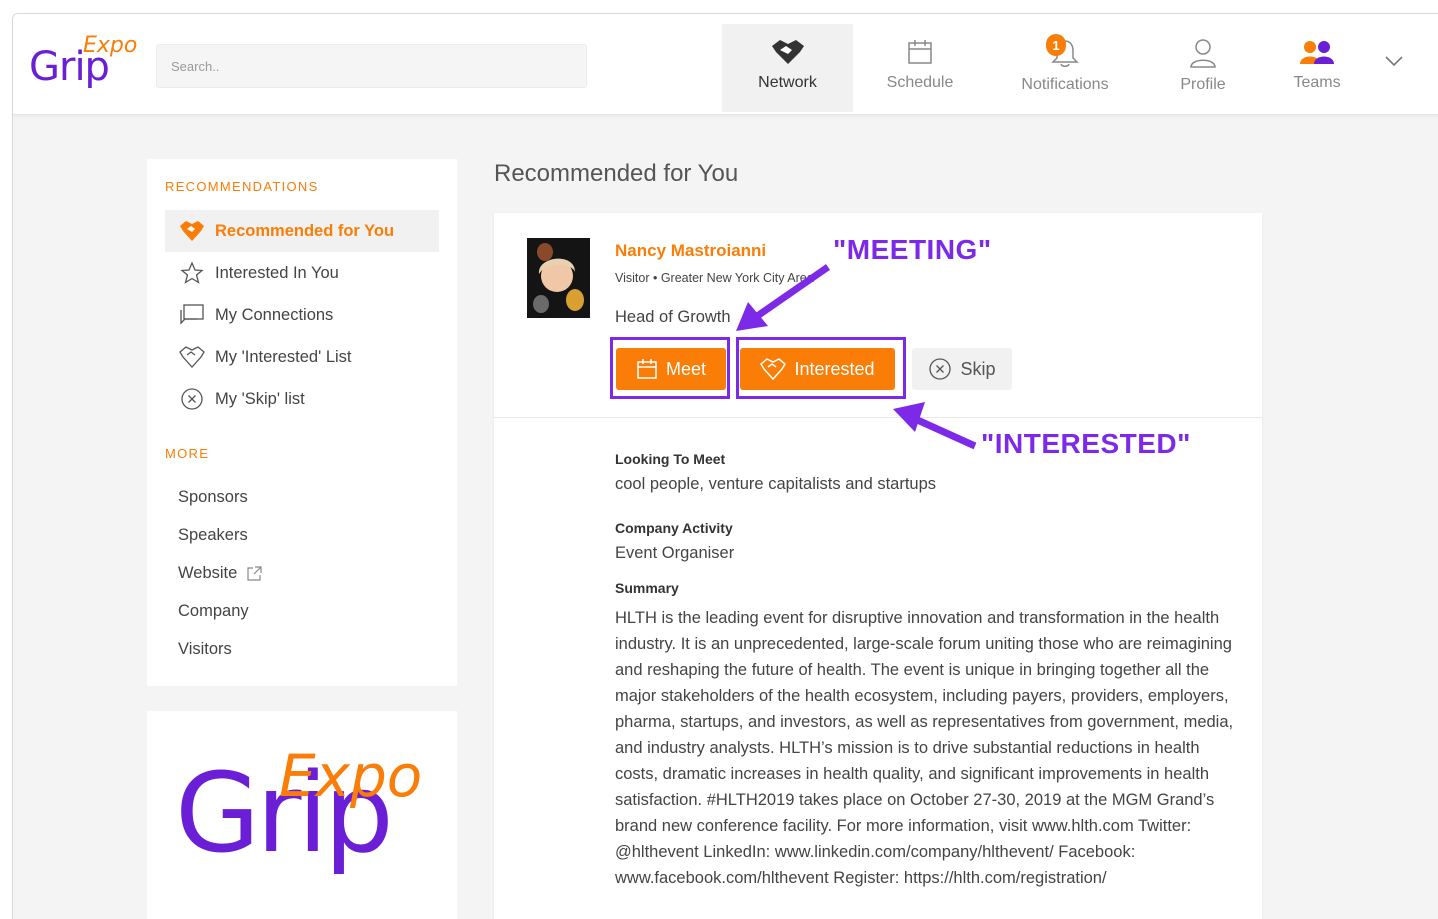  What do you see at coordinates (1317, 52) in the screenshot?
I see `teams-icon` at bounding box center [1317, 52].